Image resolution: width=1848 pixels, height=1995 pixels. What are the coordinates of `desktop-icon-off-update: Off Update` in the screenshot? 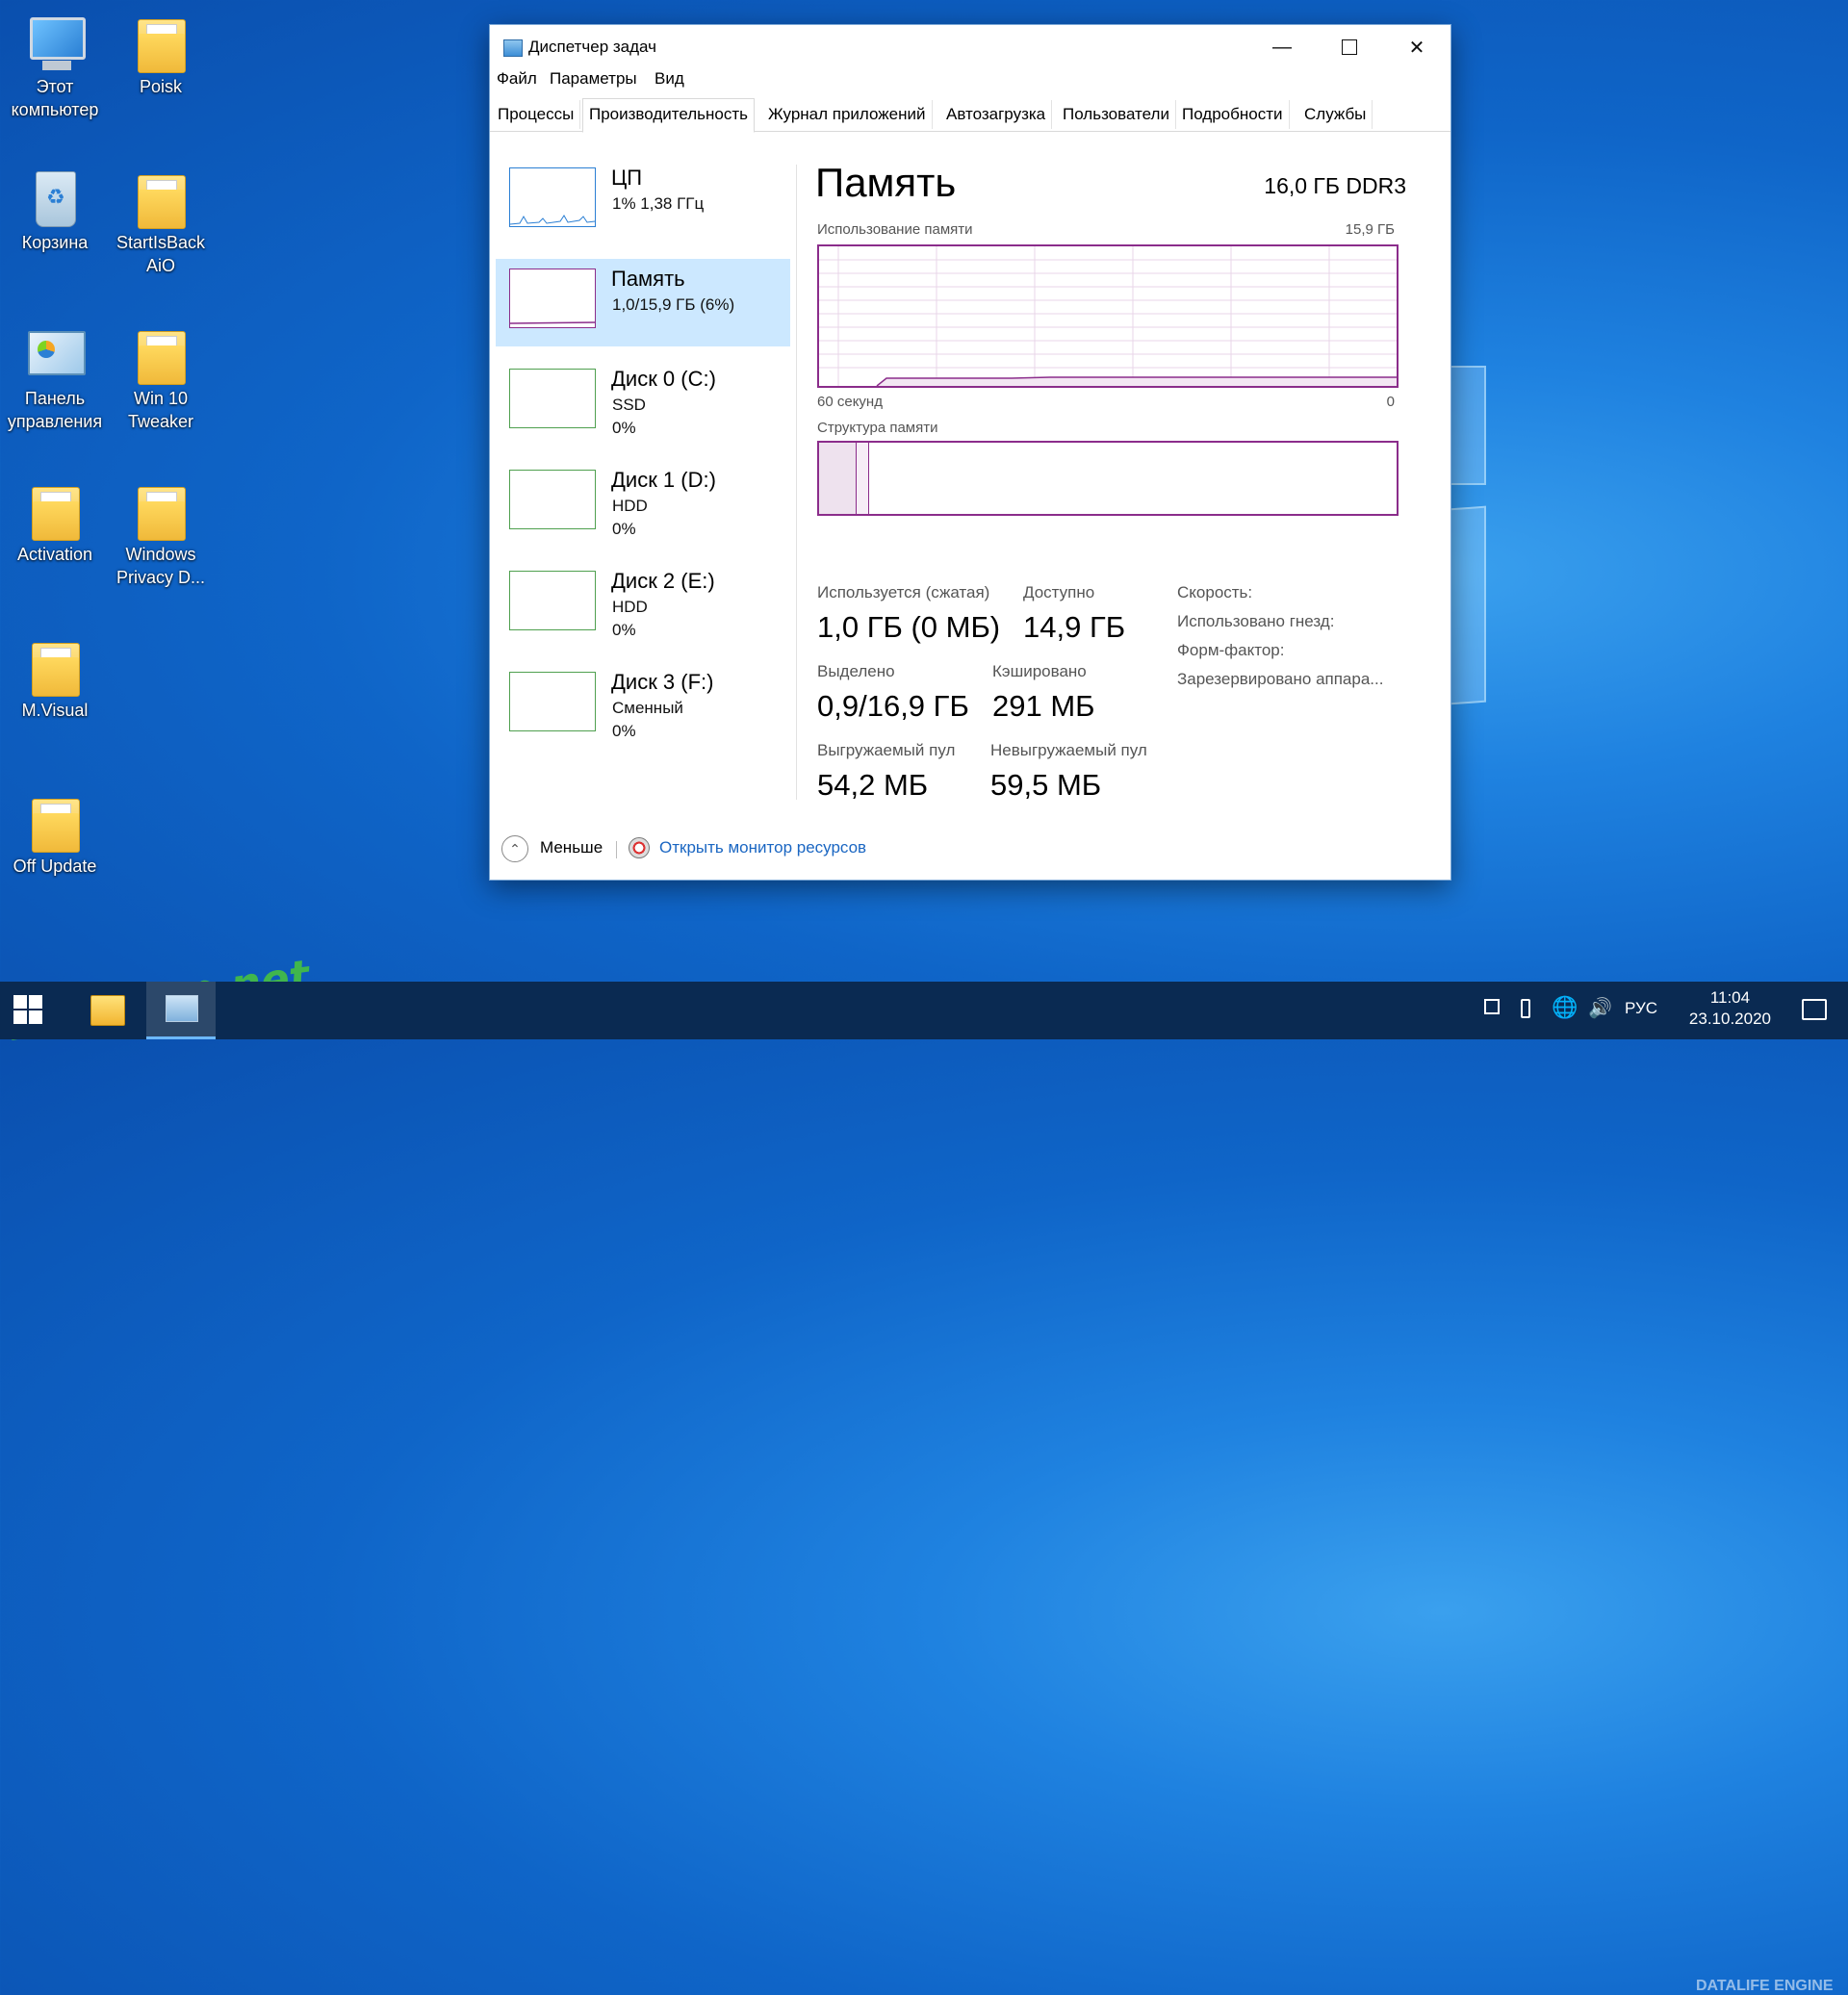 It's located at (55, 834).